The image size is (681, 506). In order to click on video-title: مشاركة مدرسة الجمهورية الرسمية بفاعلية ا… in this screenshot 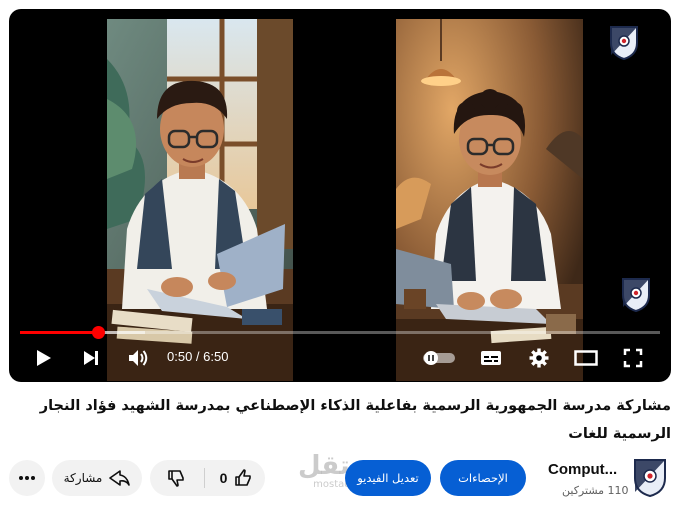, I will do `click(355, 420)`.